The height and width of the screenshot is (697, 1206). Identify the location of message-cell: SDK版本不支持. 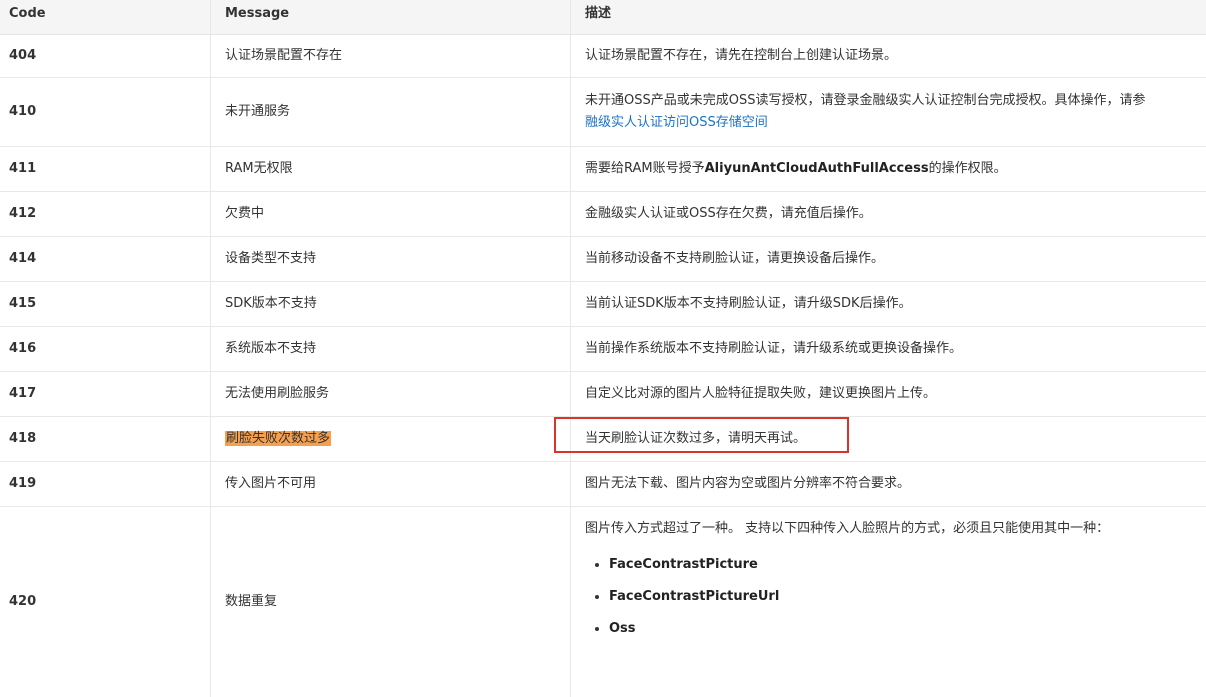
(391, 304).